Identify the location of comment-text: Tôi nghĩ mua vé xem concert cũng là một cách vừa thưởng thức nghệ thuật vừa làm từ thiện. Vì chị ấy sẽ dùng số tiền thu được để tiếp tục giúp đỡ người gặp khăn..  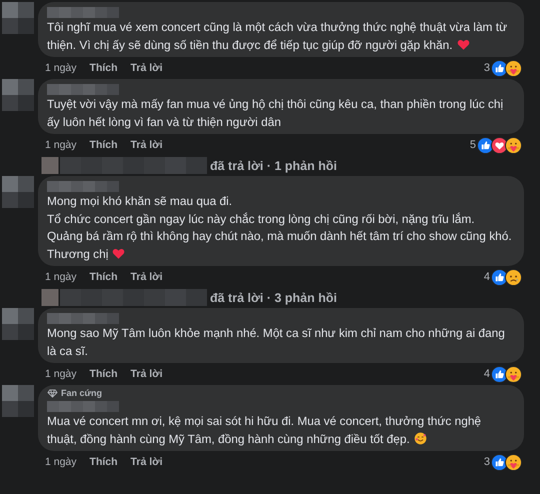
(277, 36).